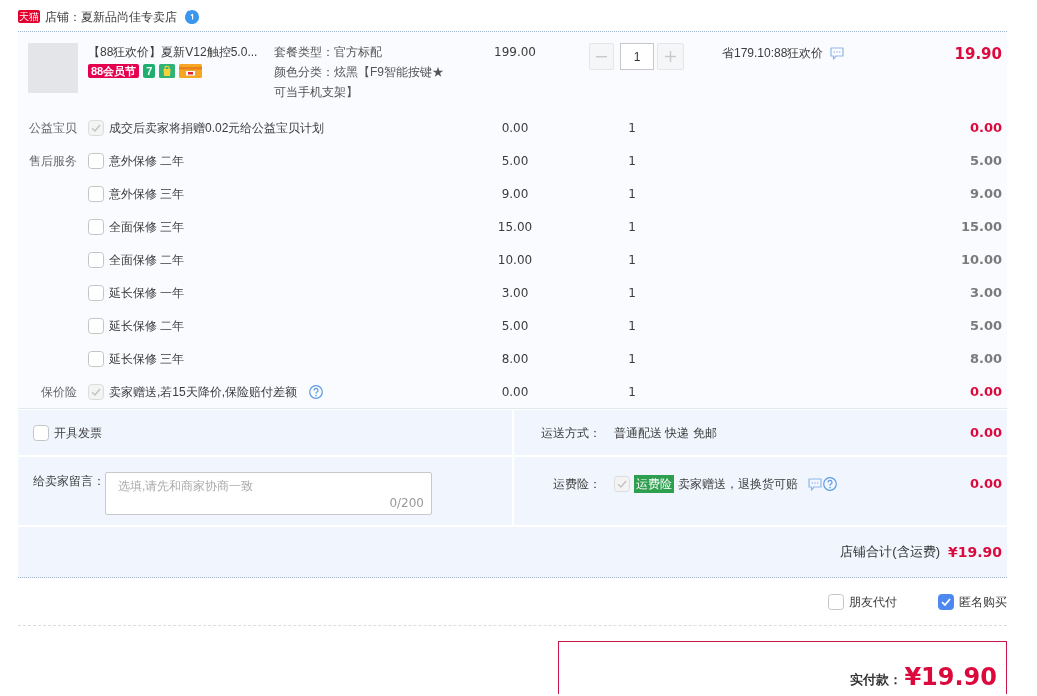 Image resolution: width=1037 pixels, height=696 pixels. What do you see at coordinates (147, 227) in the screenshot?
I see `service-option-label: 全面保修 三年` at bounding box center [147, 227].